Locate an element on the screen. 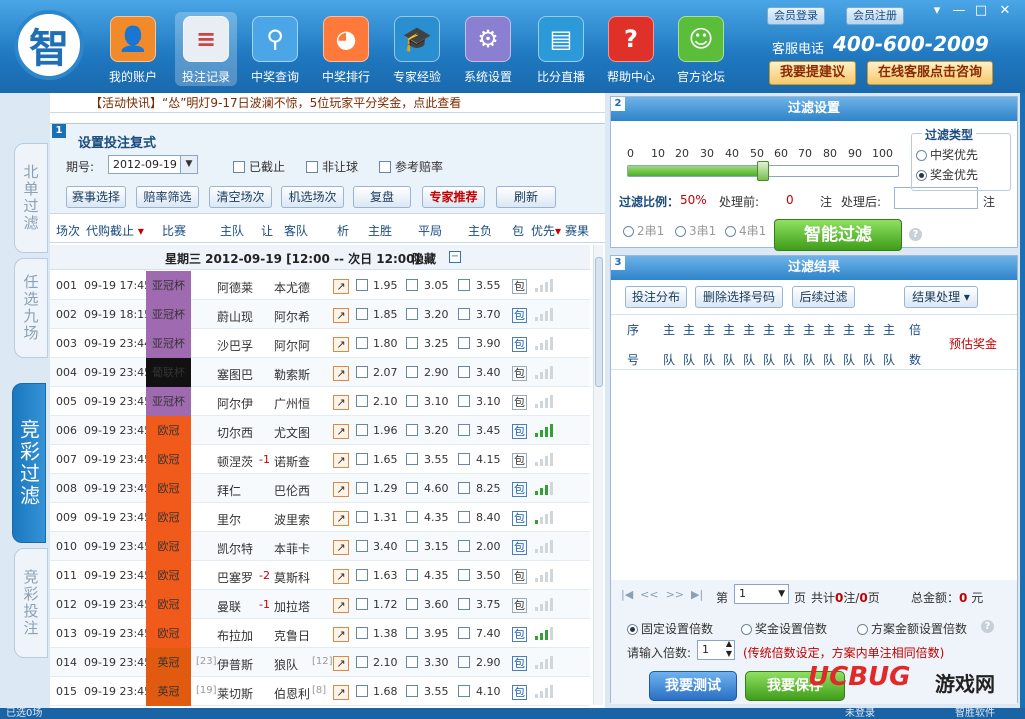  review-button: 复盘 is located at coordinates (382, 197).